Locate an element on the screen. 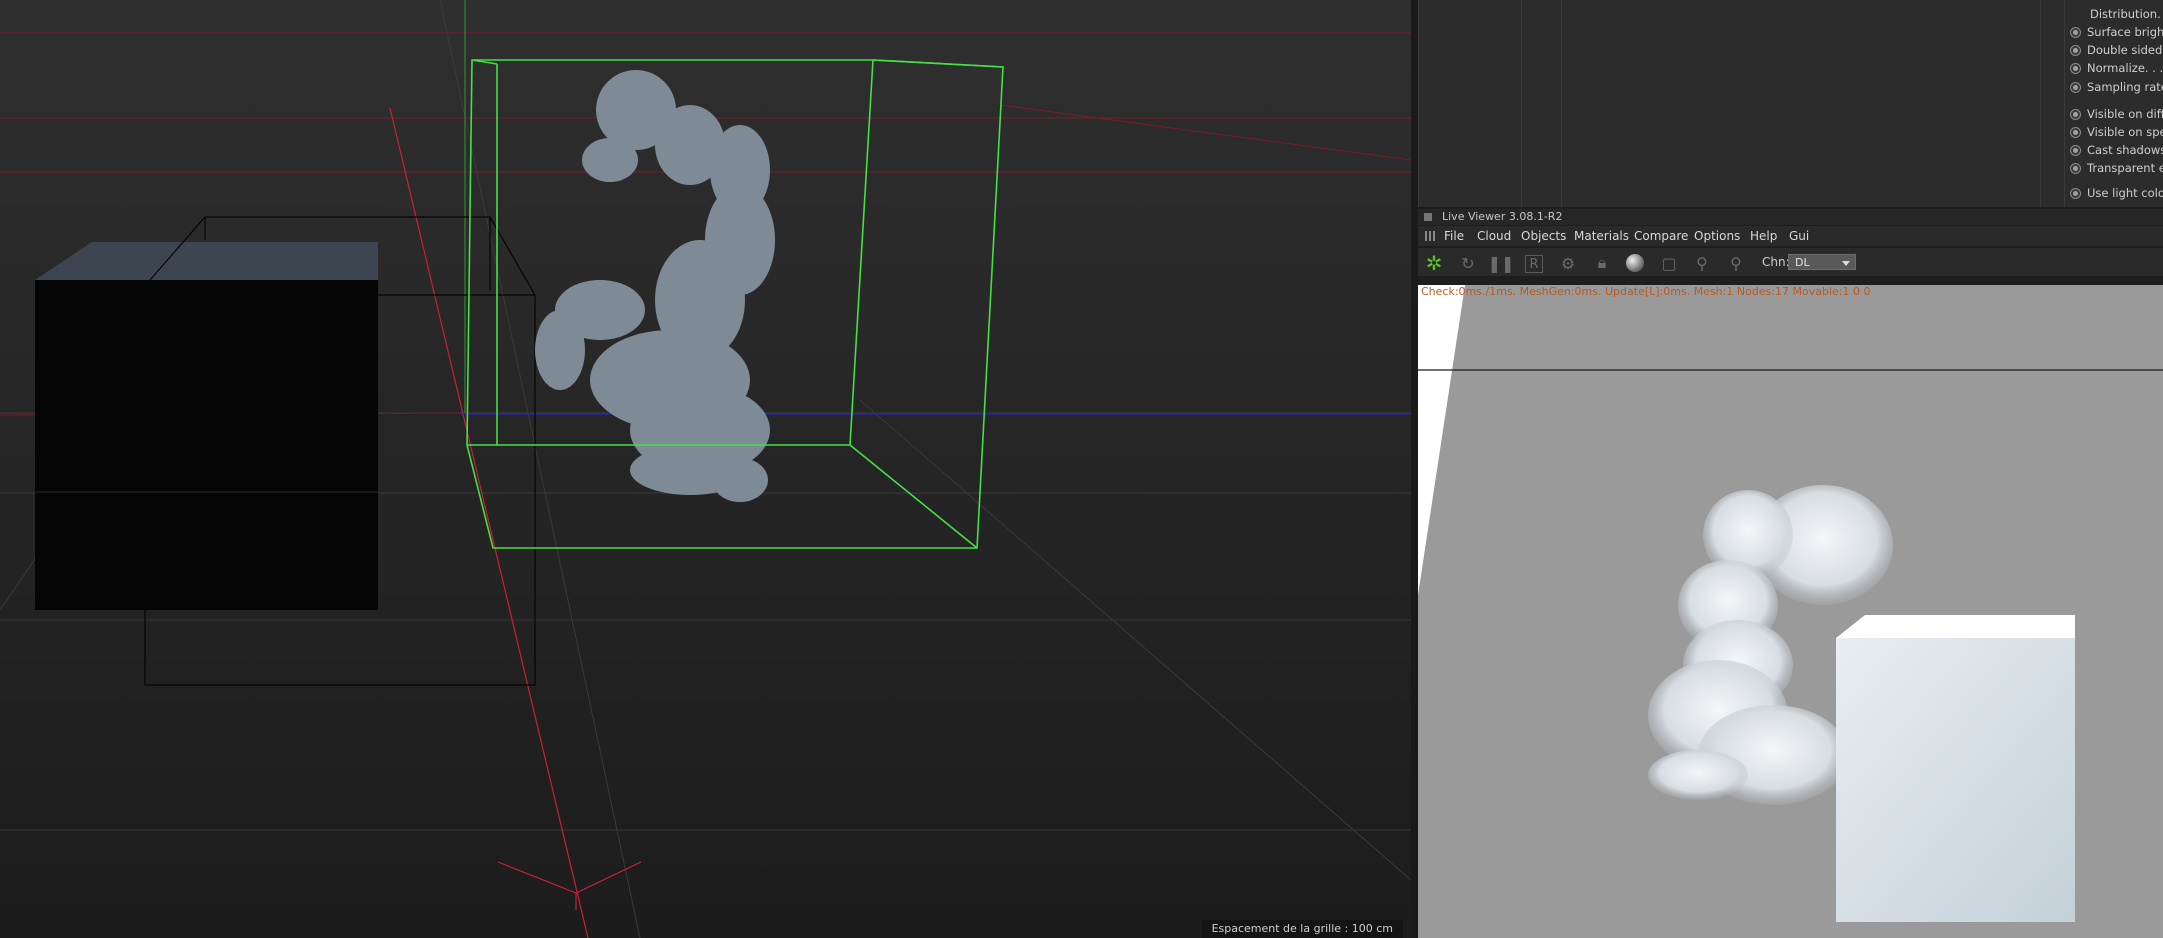 Image resolution: width=2163 pixels, height=938 pixels. option-cast-shadows: Cast shadows is located at coordinates (2116, 150).